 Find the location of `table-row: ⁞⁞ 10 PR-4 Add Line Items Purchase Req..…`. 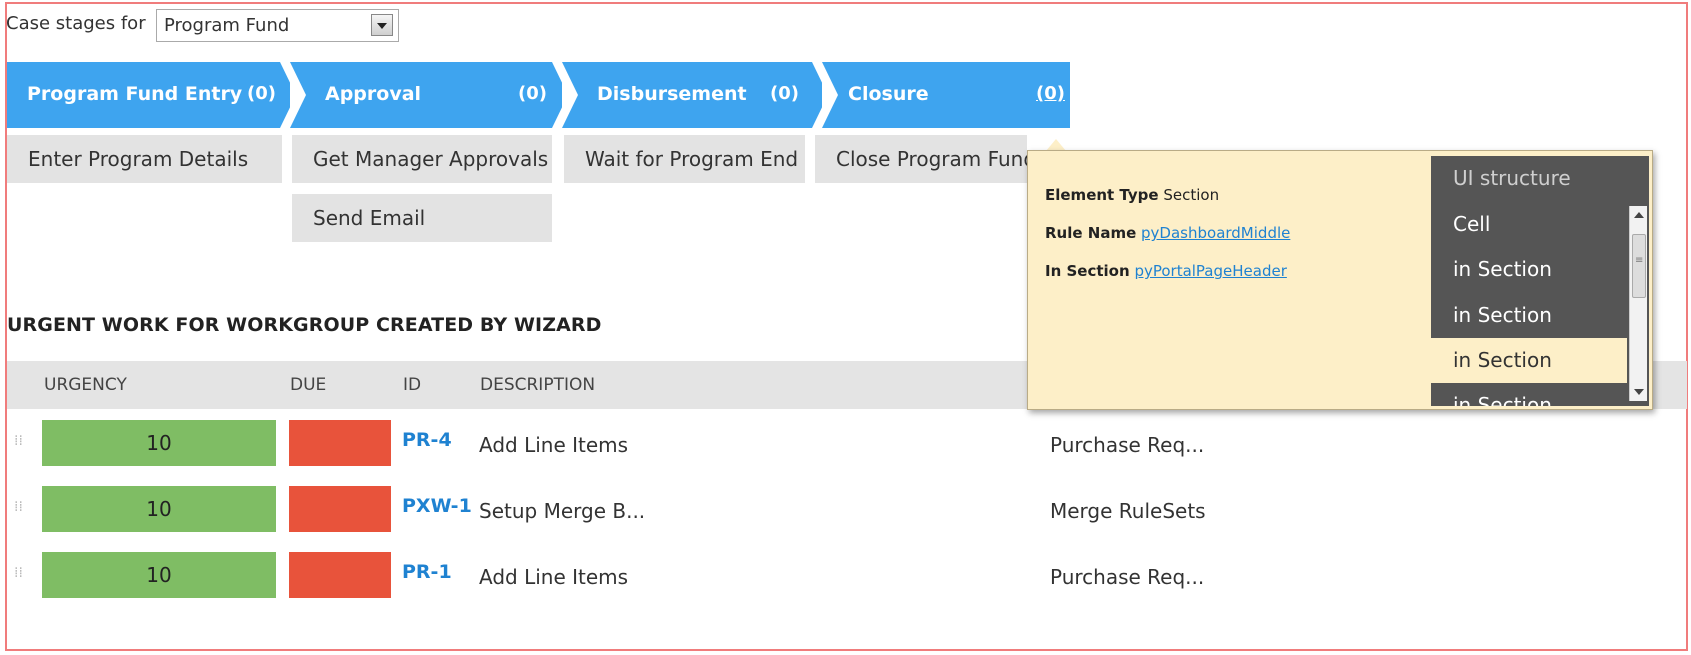

table-row: ⁞⁞ 10 PR-4 Add Line Items Purchase Req..… is located at coordinates (847, 445).